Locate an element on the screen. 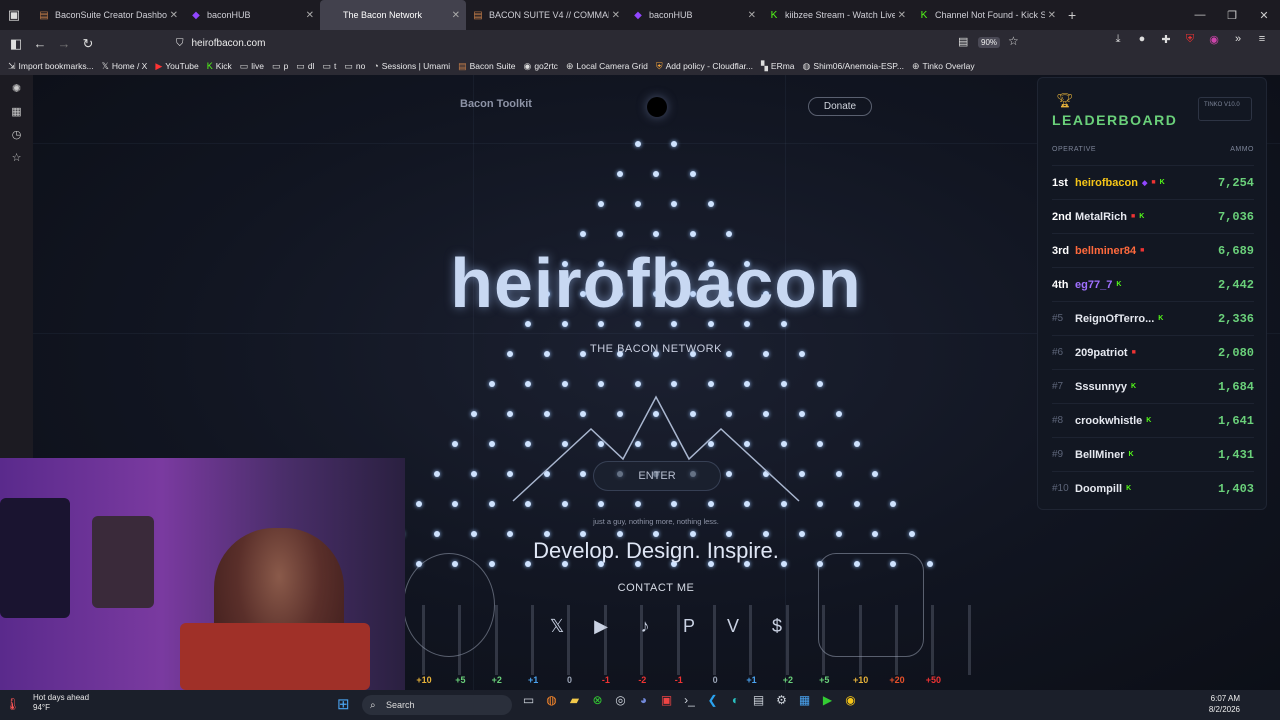 Image resolution: width=1280 pixels, height=720 pixels. bookmark-label: YouTube is located at coordinates (182, 66).